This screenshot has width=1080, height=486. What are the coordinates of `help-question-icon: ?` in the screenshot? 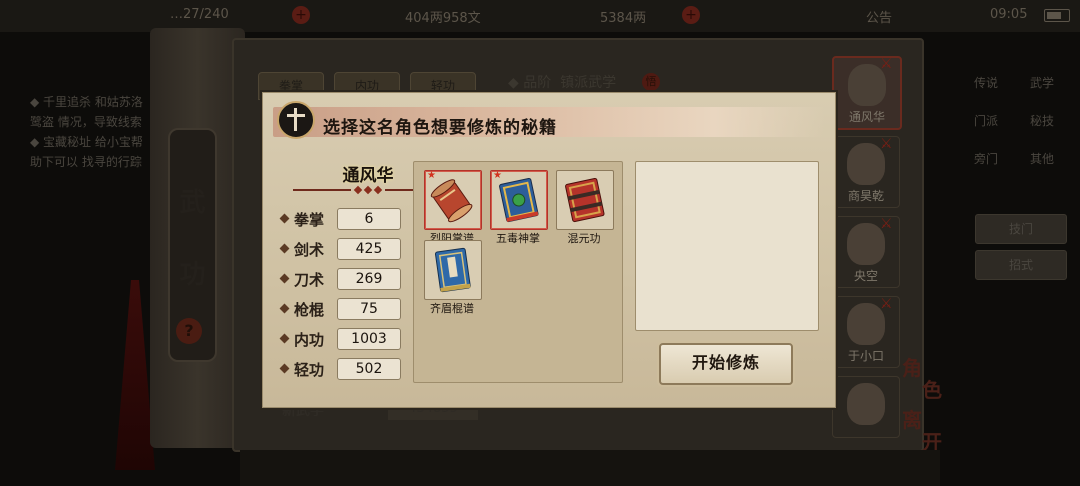 It's located at (189, 331).